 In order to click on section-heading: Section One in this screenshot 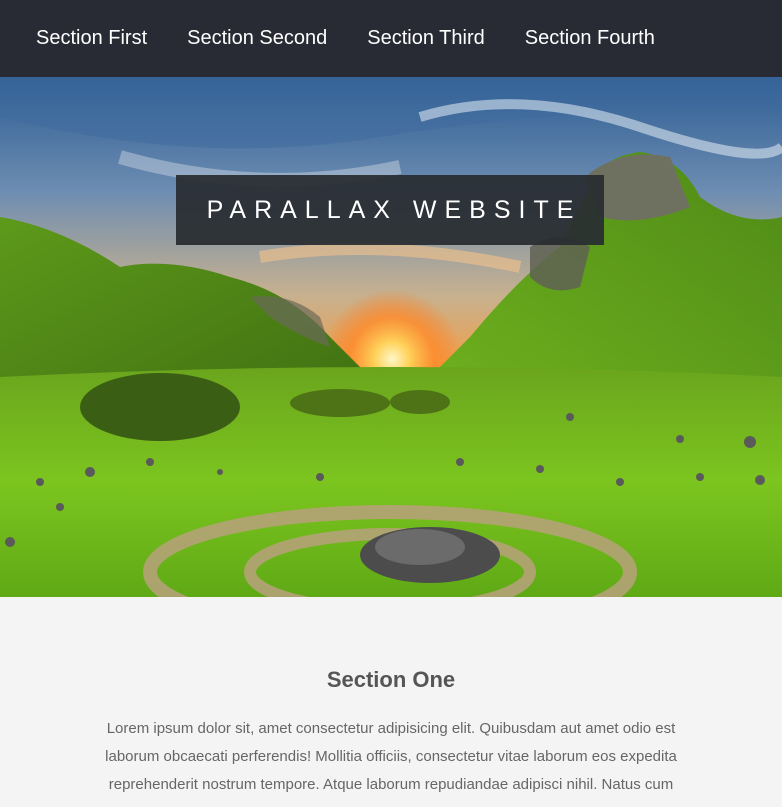, I will do `click(391, 679)`.